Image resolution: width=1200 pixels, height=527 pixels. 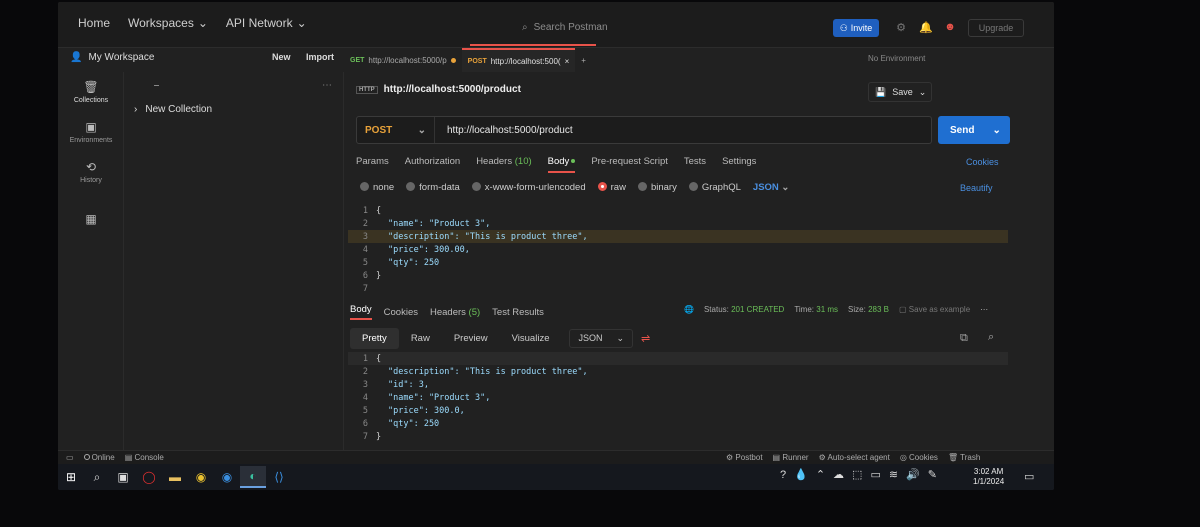 I want to click on rail-history: ⟲ History, so click(x=91, y=172).